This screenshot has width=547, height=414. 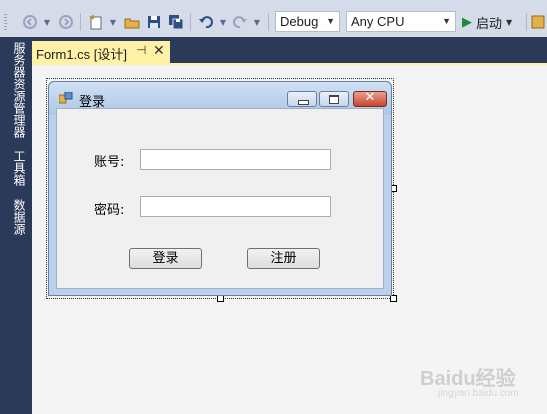 What do you see at coordinates (132, 22) in the screenshot?
I see `open-folder-icon` at bounding box center [132, 22].